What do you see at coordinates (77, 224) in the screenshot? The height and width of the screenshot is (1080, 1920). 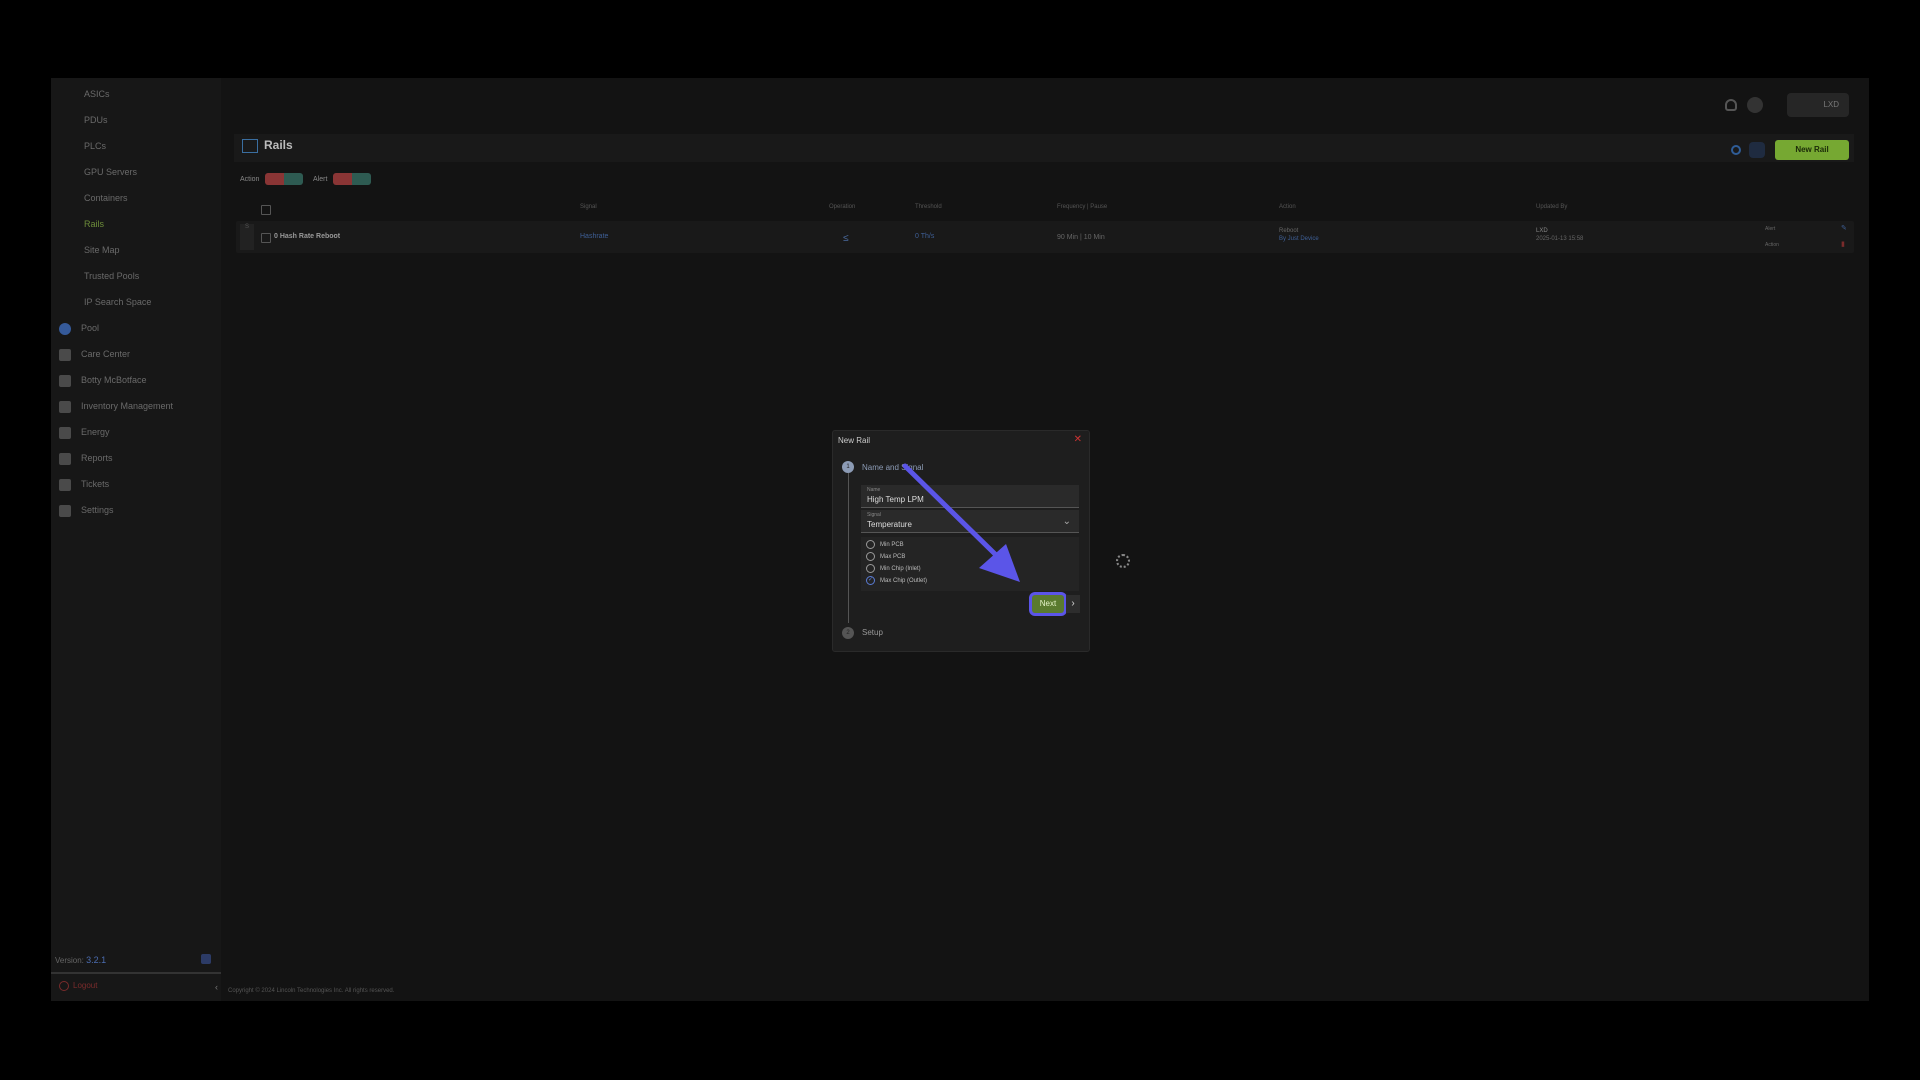 I see `sidebar-item-rails: Rails` at bounding box center [77, 224].